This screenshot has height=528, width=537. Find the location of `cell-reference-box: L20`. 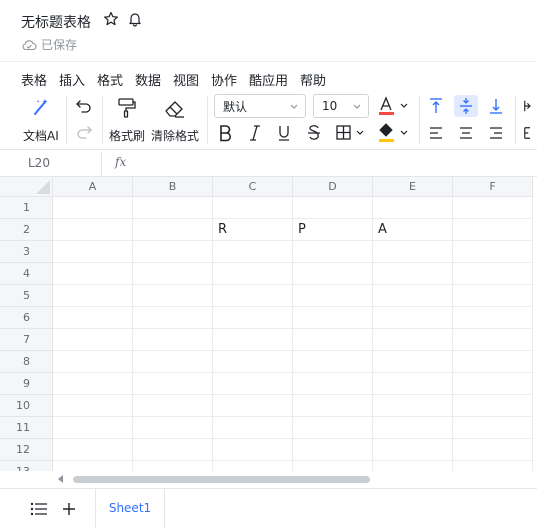

cell-reference-box: L20 is located at coordinates (51, 163).